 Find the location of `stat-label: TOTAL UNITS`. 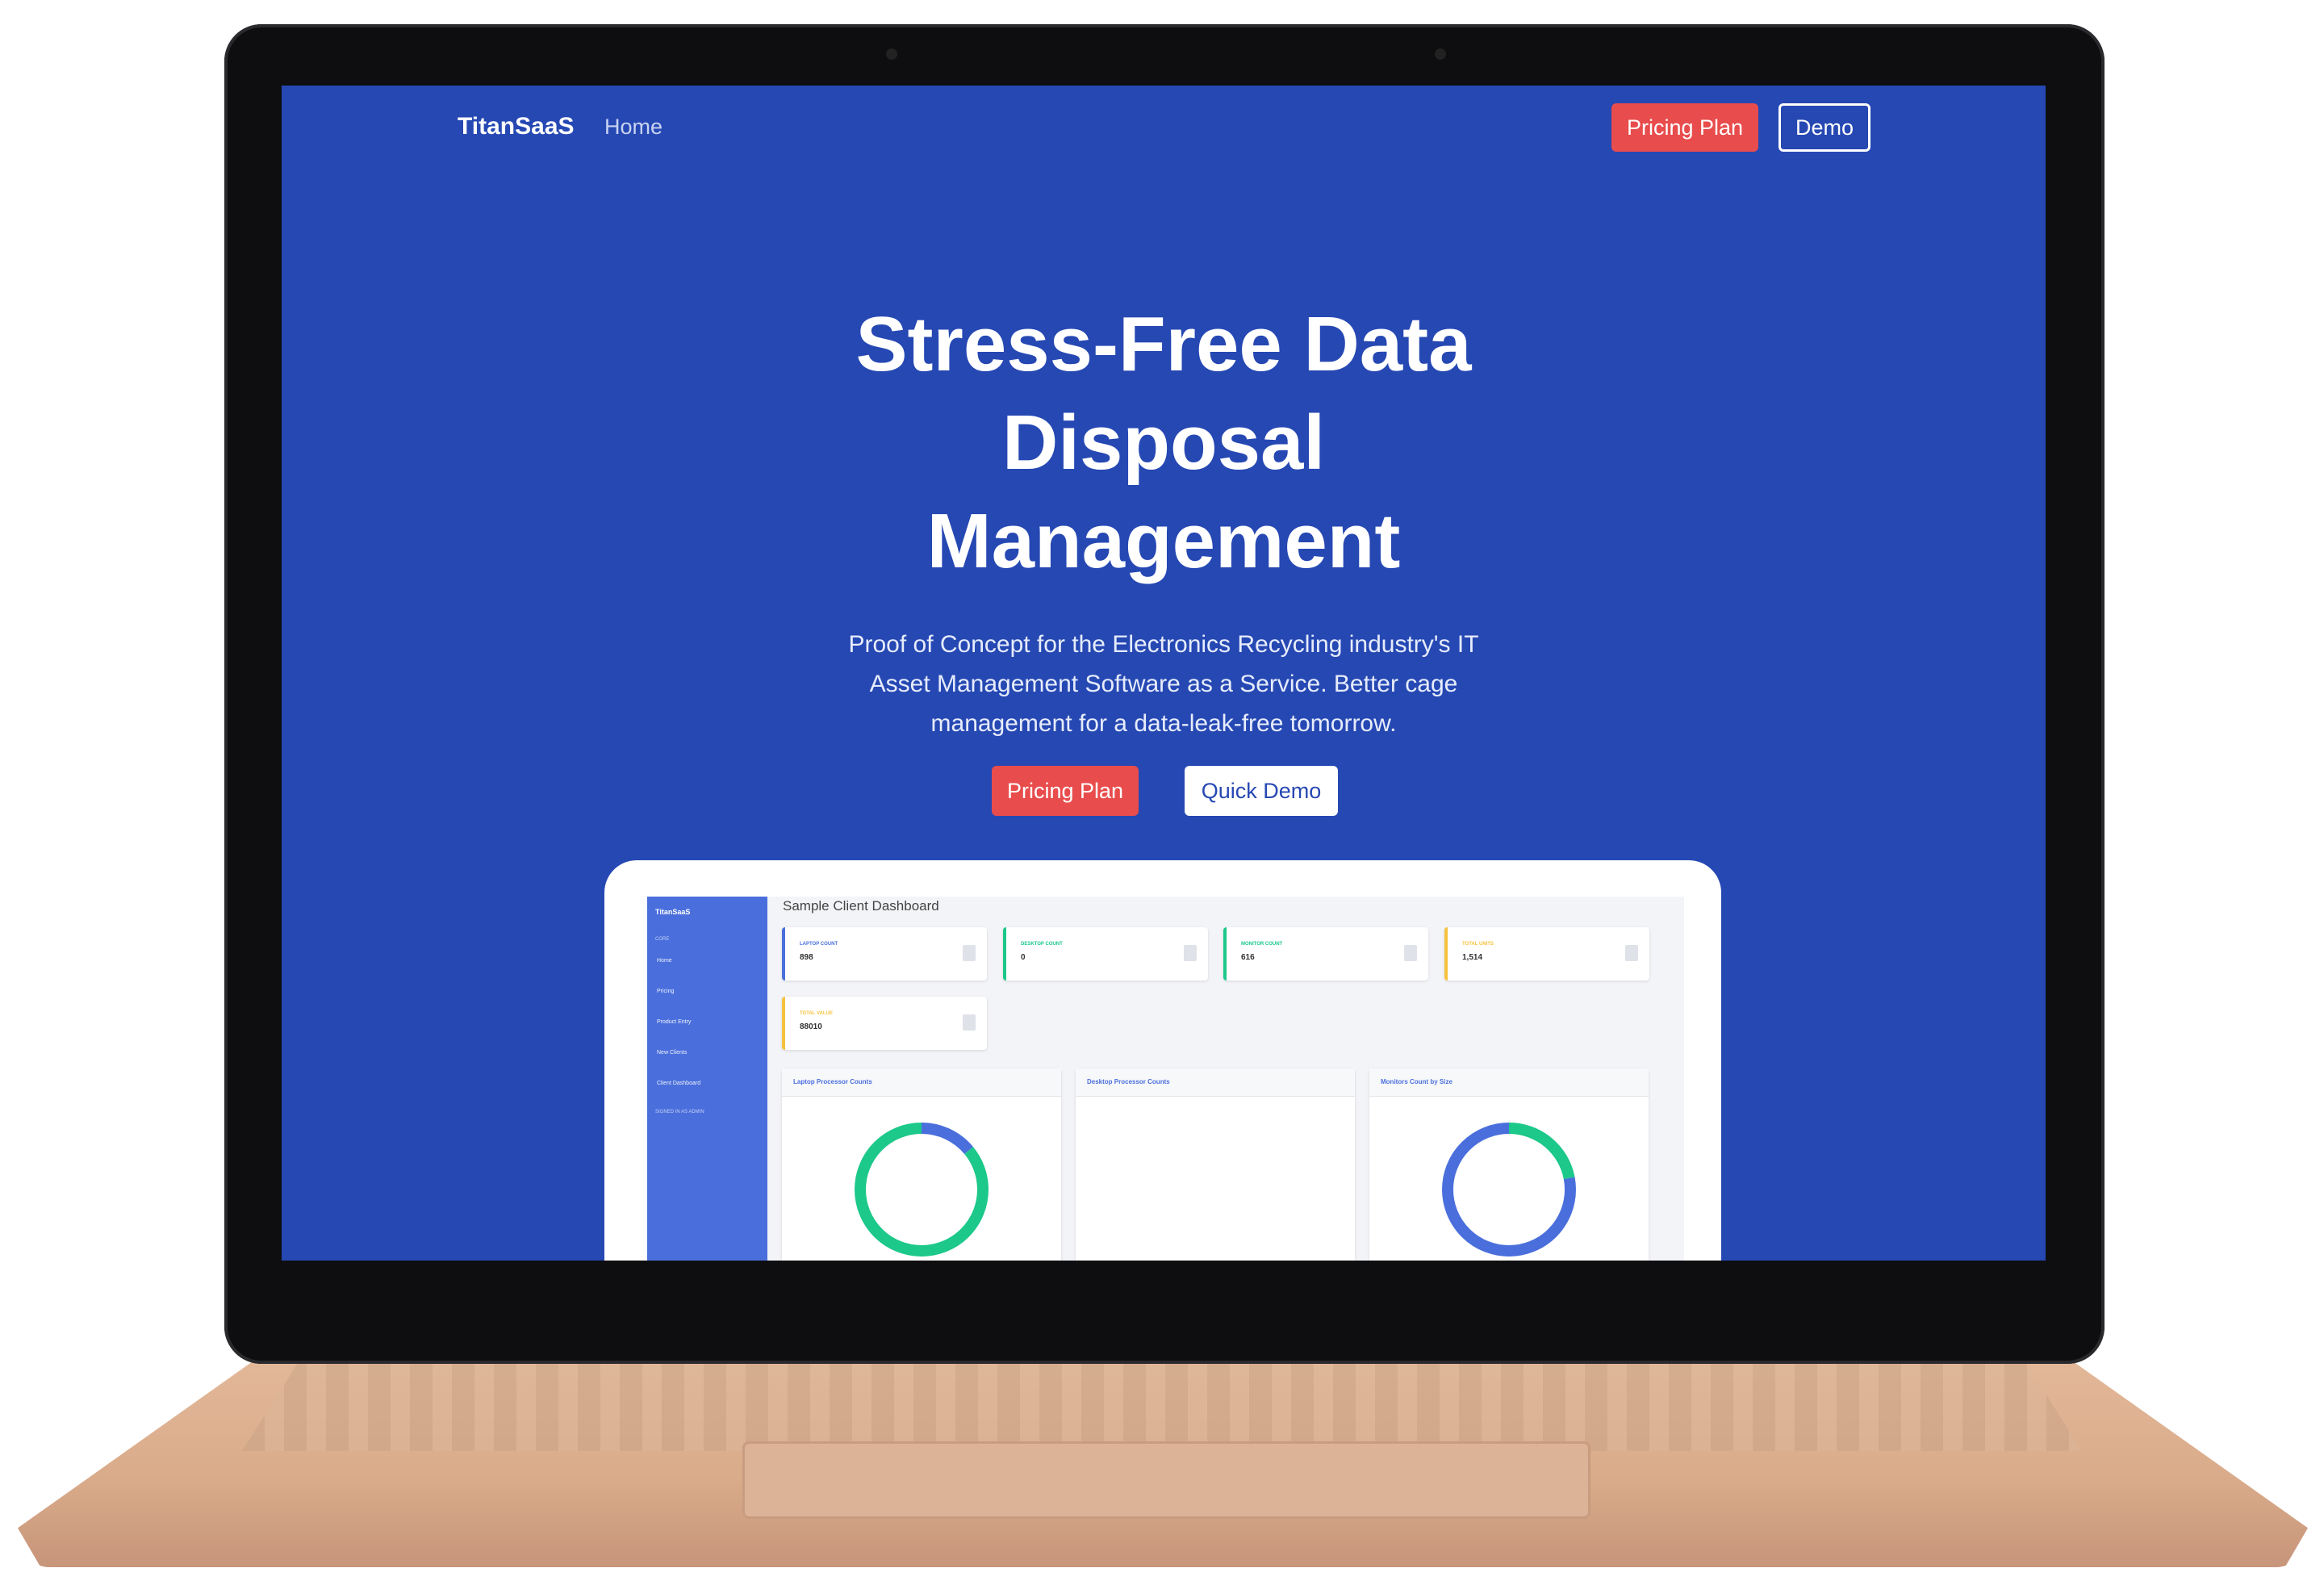

stat-label: TOTAL UNITS is located at coordinates (1478, 944).